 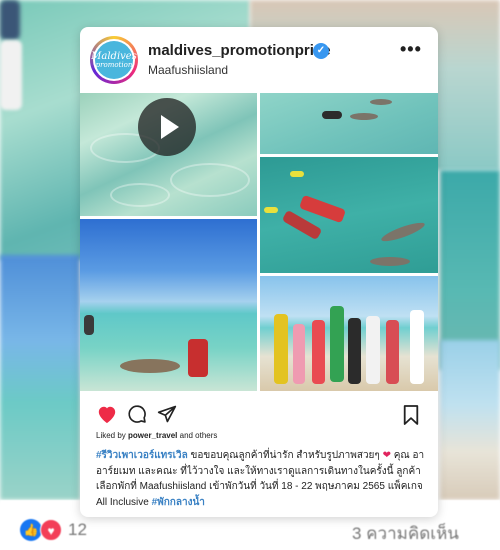 I want to click on photo-group-beach, so click(x=349, y=333).